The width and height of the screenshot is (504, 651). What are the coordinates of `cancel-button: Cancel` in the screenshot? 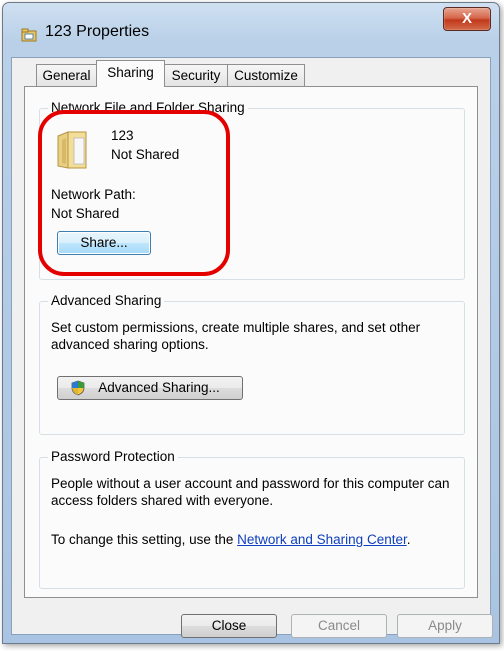 It's located at (339, 626).